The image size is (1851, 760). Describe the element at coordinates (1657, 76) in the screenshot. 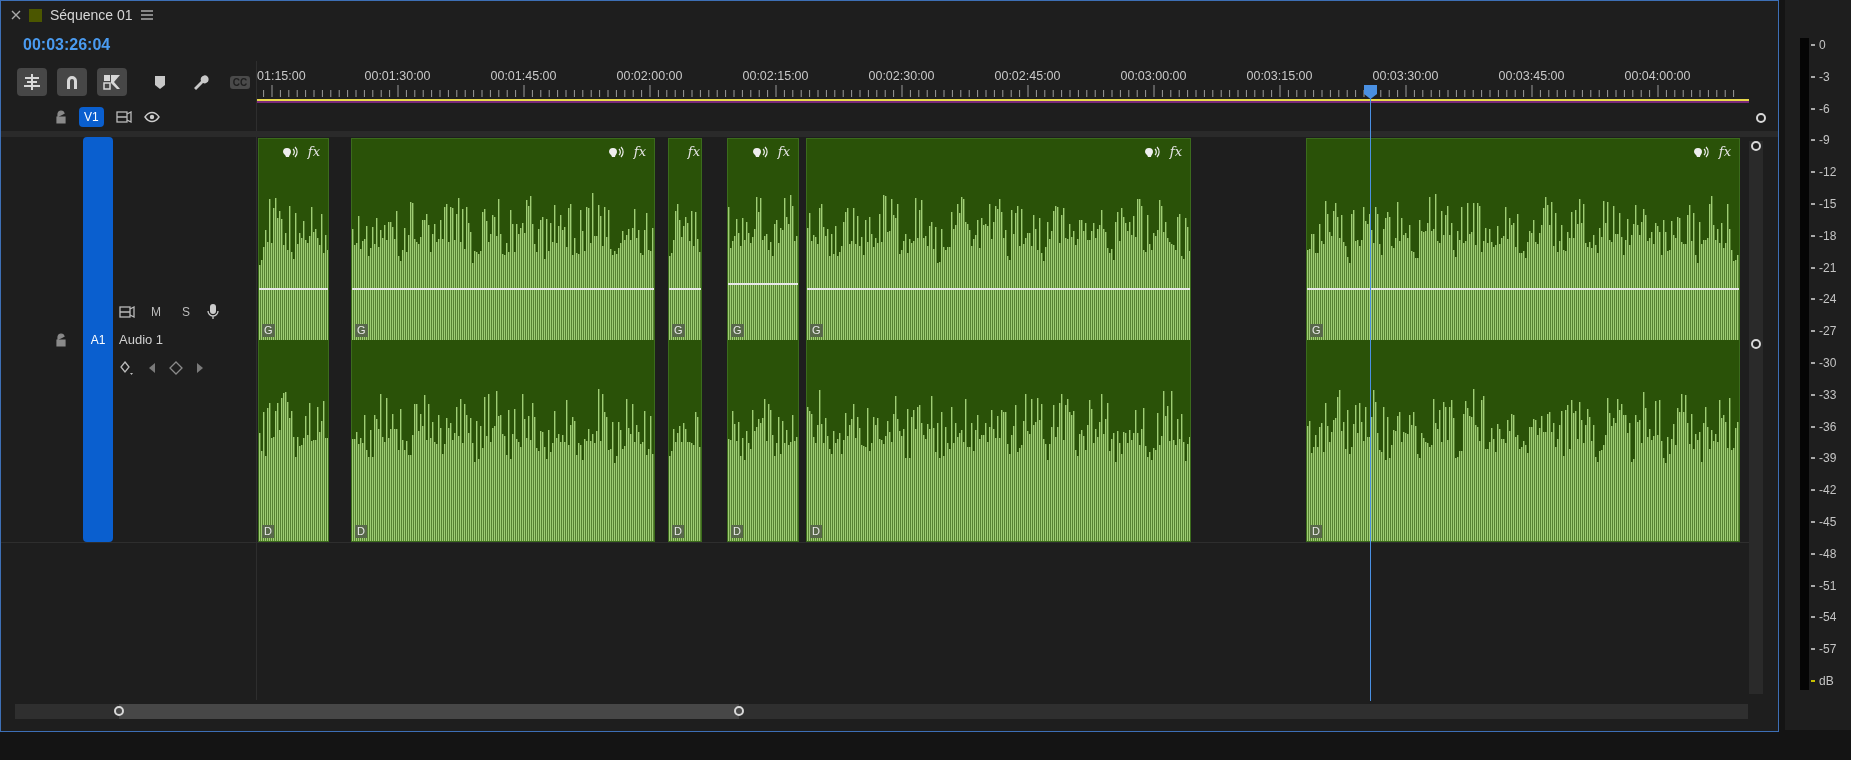

I see `ruler-time-label: 00:04:00:00` at that location.